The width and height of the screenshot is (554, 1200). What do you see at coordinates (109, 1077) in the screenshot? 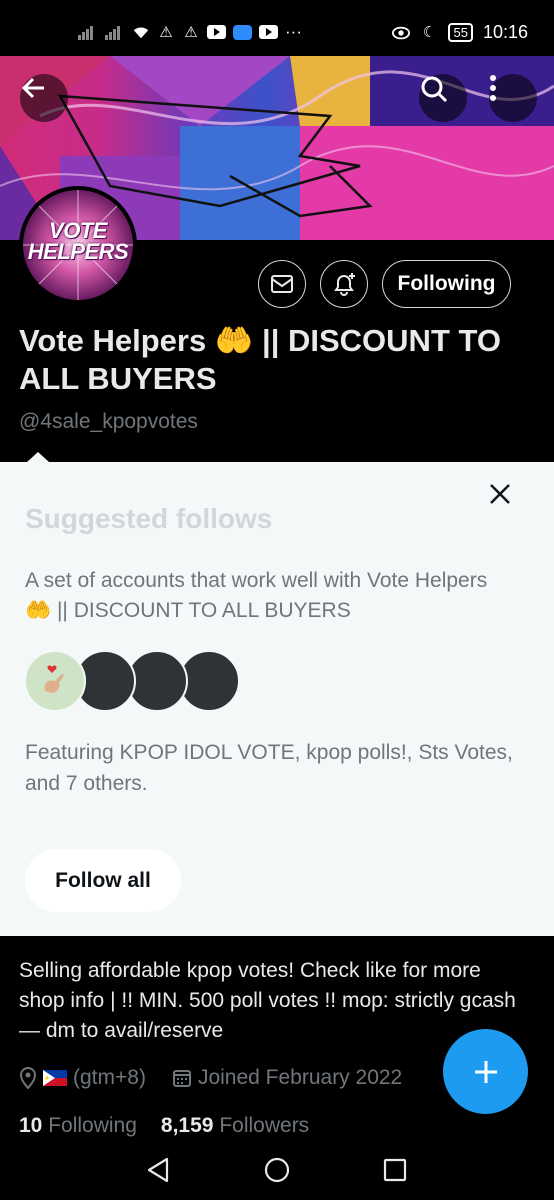
I see `location-text: (gtm+8)` at bounding box center [109, 1077].